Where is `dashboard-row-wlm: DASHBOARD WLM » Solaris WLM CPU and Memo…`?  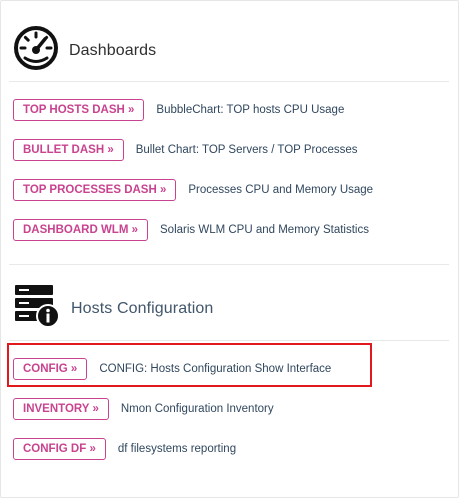 dashboard-row-wlm: DASHBOARD WLM » Solaris WLM CPU and Memo… is located at coordinates (191, 230).